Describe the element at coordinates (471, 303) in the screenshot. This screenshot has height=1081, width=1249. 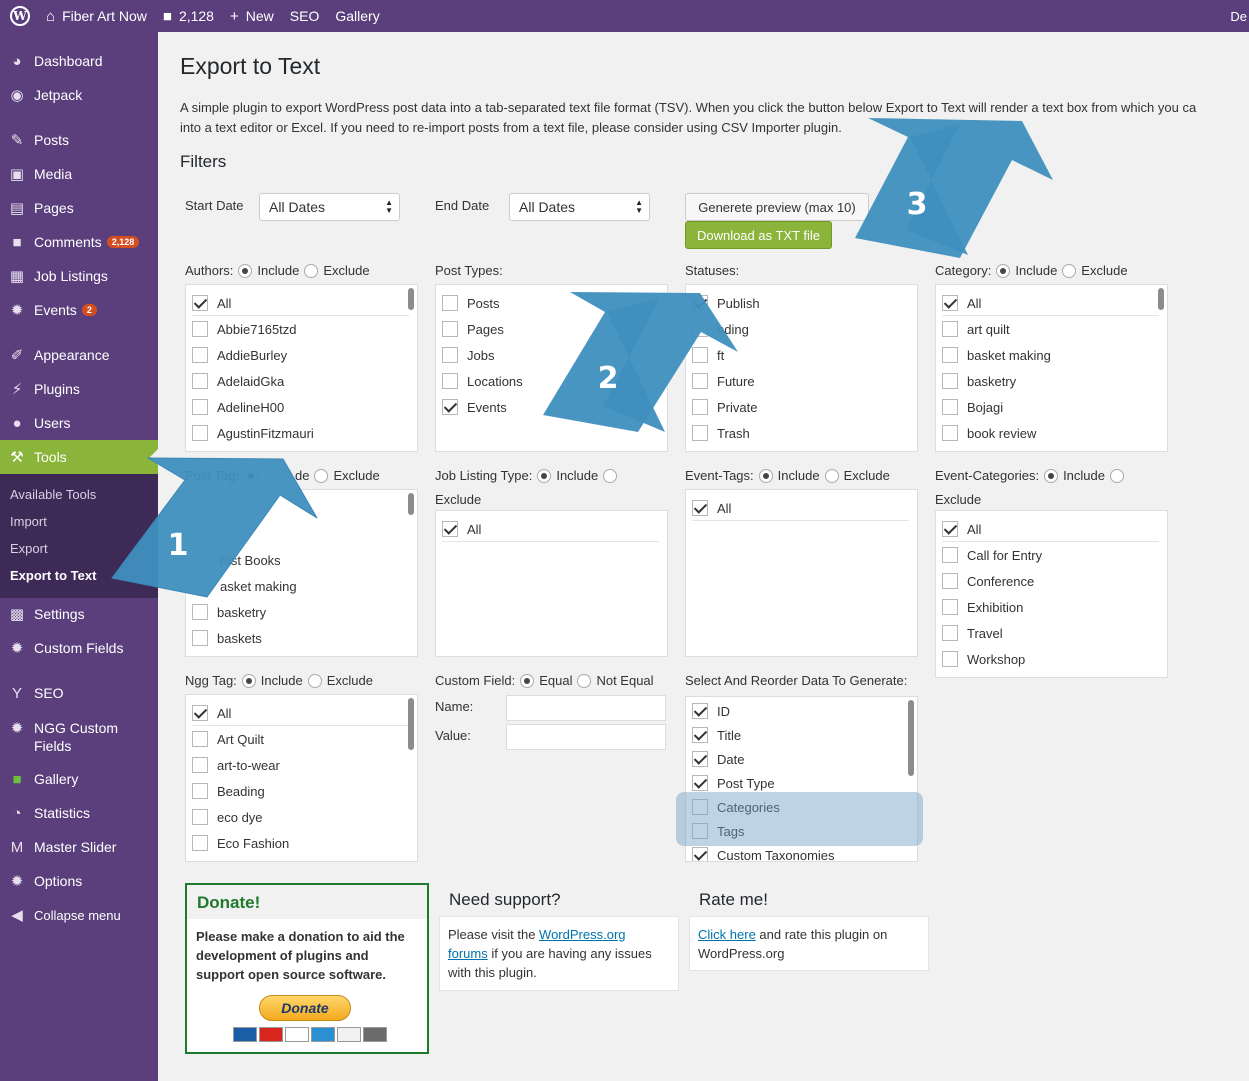
I see `list-item: Posts` at that location.